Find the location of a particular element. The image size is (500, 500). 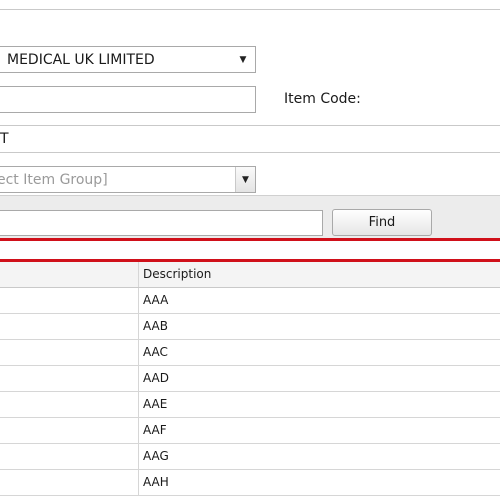

table-row: AAD is located at coordinates (250, 379).